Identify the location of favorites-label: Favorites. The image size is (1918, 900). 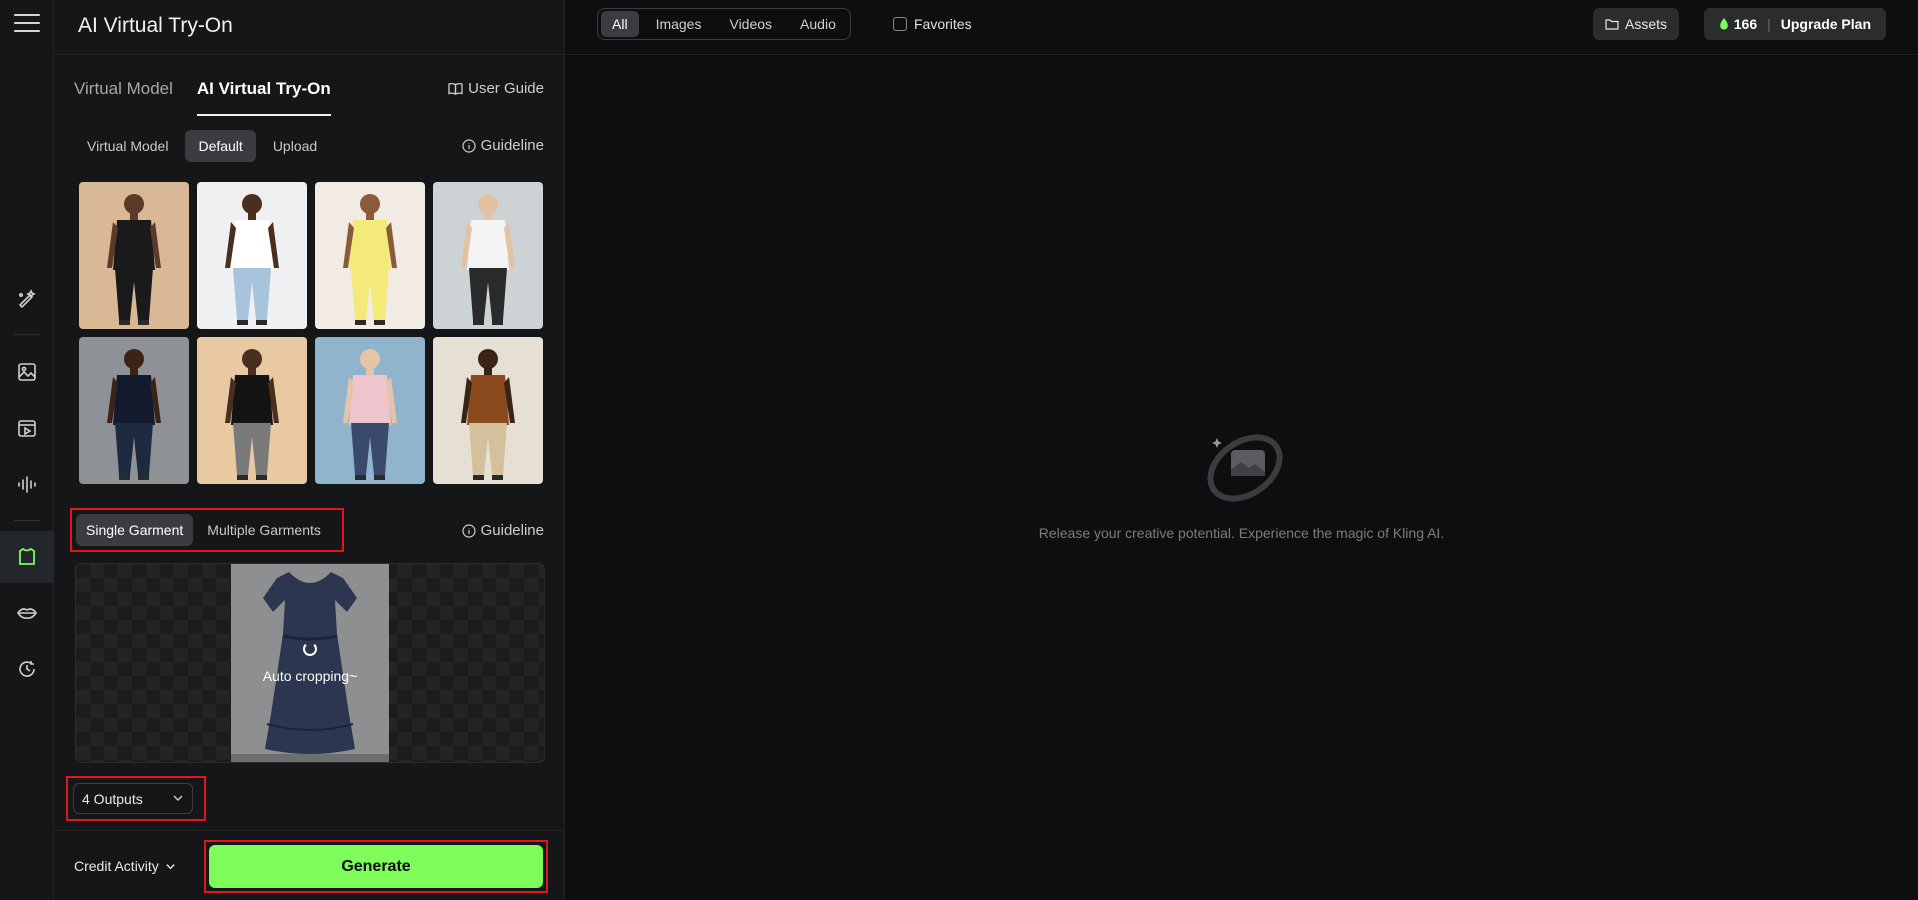
(943, 24).